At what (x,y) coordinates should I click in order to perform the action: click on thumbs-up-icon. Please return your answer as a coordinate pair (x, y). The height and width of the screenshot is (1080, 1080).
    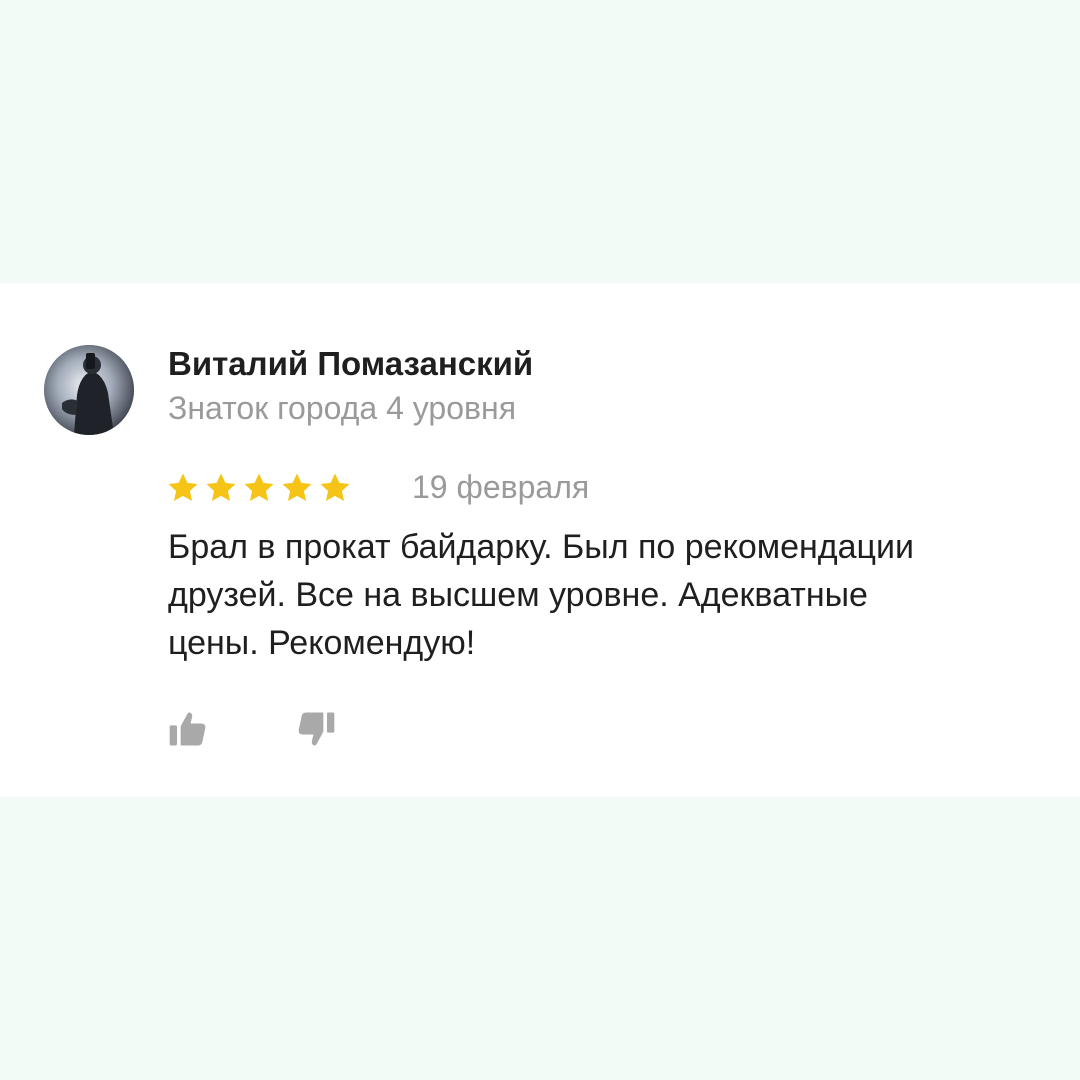
    Looking at the image, I should click on (187, 729).